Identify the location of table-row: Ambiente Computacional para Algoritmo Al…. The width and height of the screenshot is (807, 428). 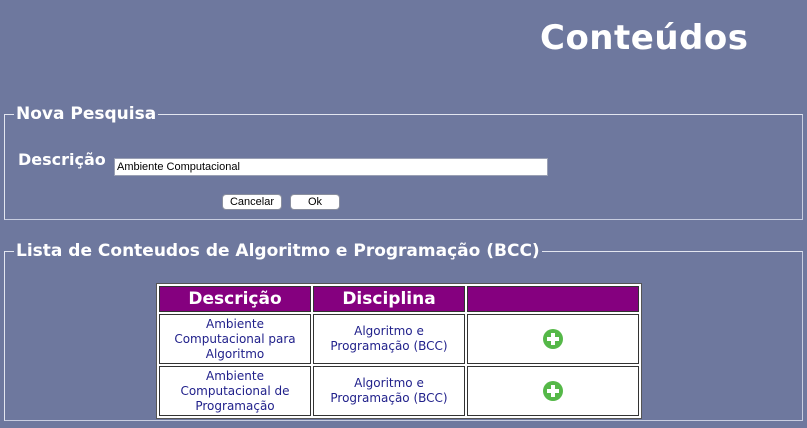
(399, 339).